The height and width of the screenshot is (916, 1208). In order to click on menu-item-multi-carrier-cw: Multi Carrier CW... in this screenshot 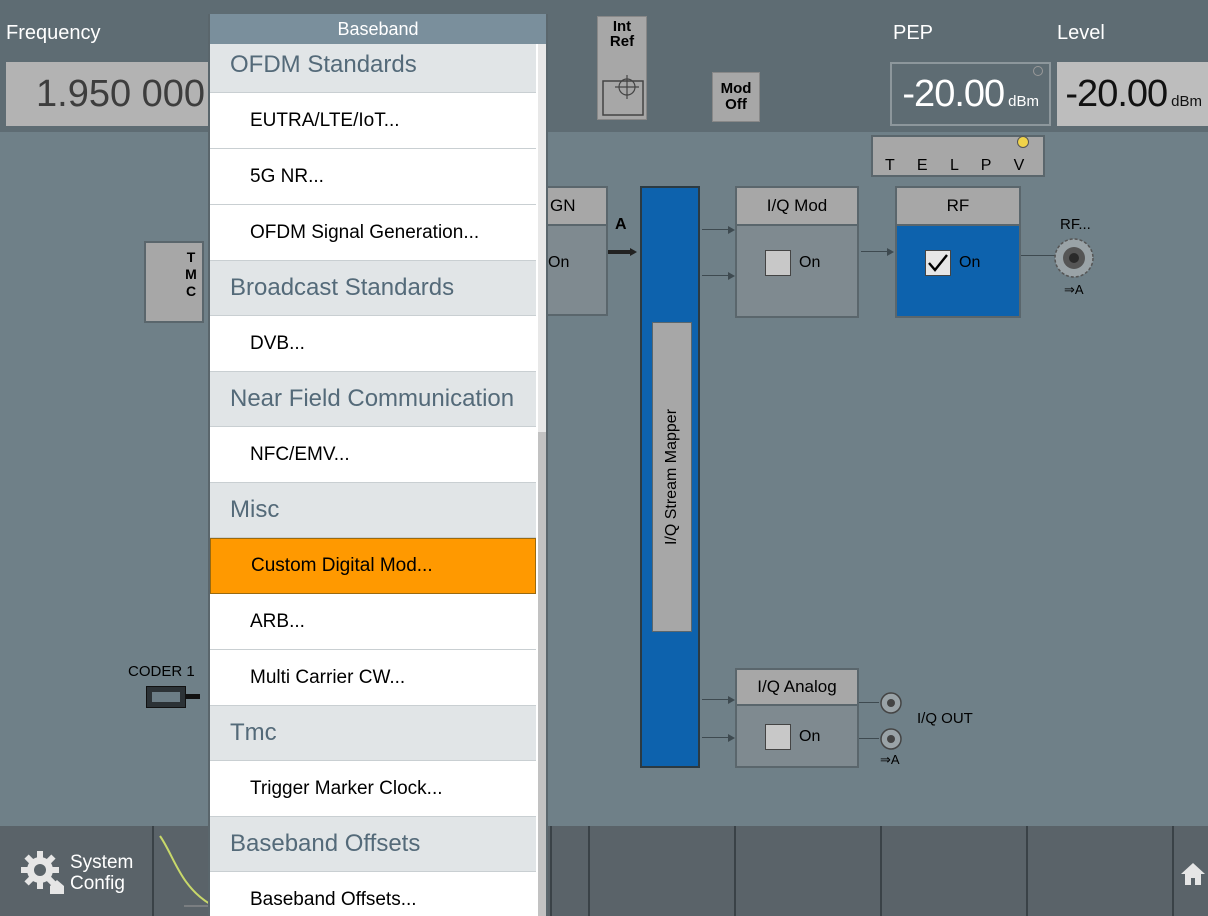, I will do `click(373, 678)`.